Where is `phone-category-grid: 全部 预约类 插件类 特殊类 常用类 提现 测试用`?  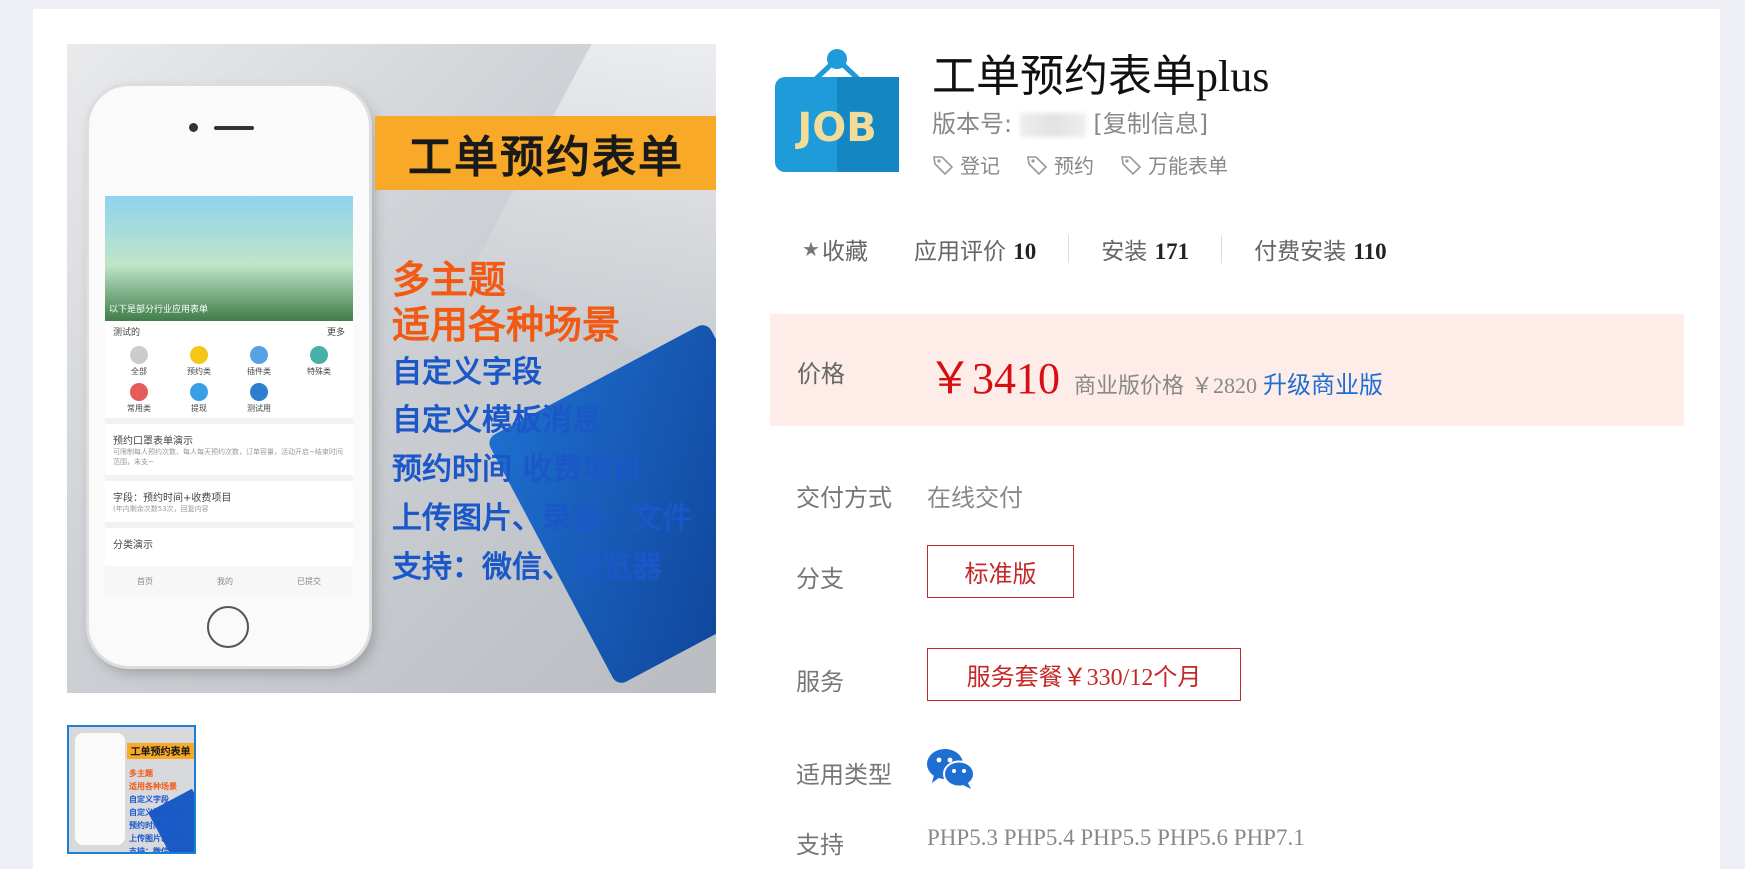
phone-category-grid: 全部 预约类 插件类 特殊类 常用类 提现 测试用 is located at coordinates (229, 380).